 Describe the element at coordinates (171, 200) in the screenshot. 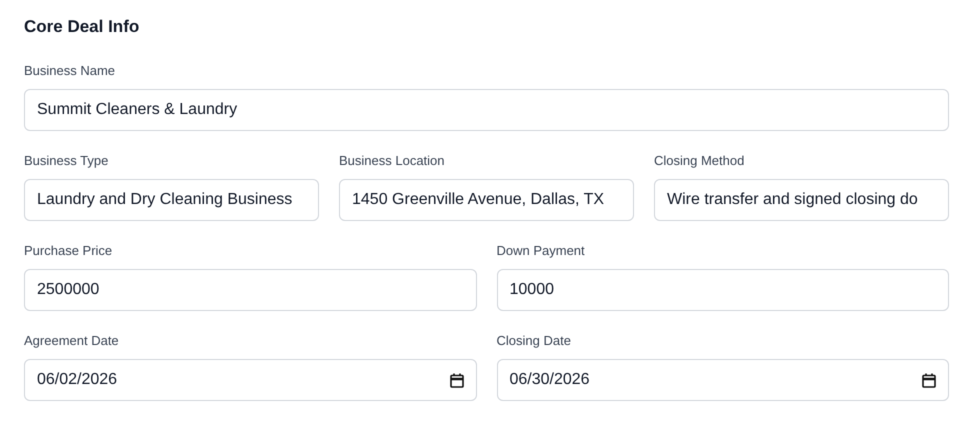

I see `input-field: Laundry and Dry Cleaning Business` at that location.